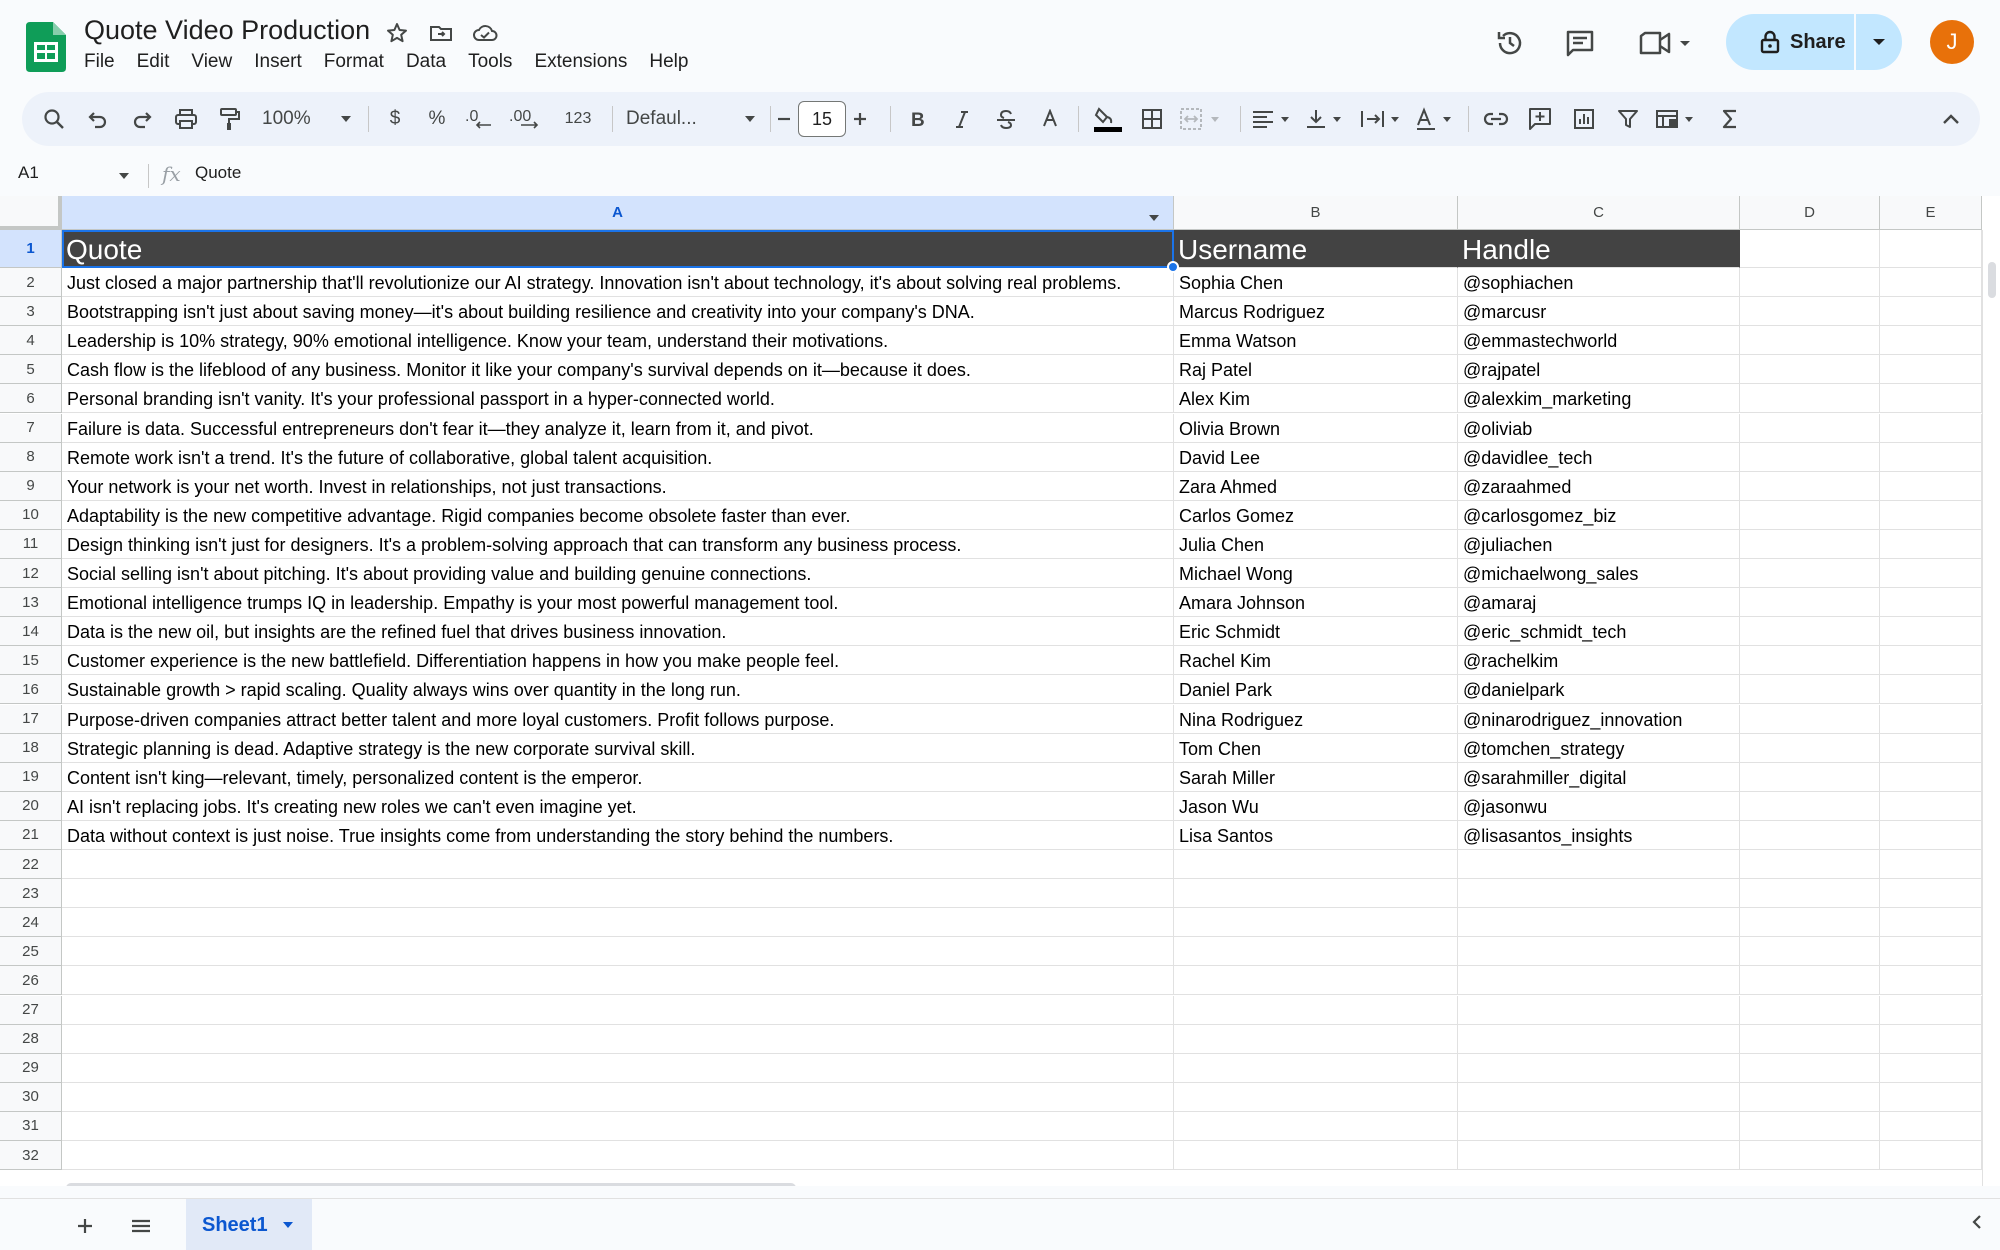 The image size is (2000, 1250). What do you see at coordinates (1879, 42) in the screenshot?
I see `share-options-button` at bounding box center [1879, 42].